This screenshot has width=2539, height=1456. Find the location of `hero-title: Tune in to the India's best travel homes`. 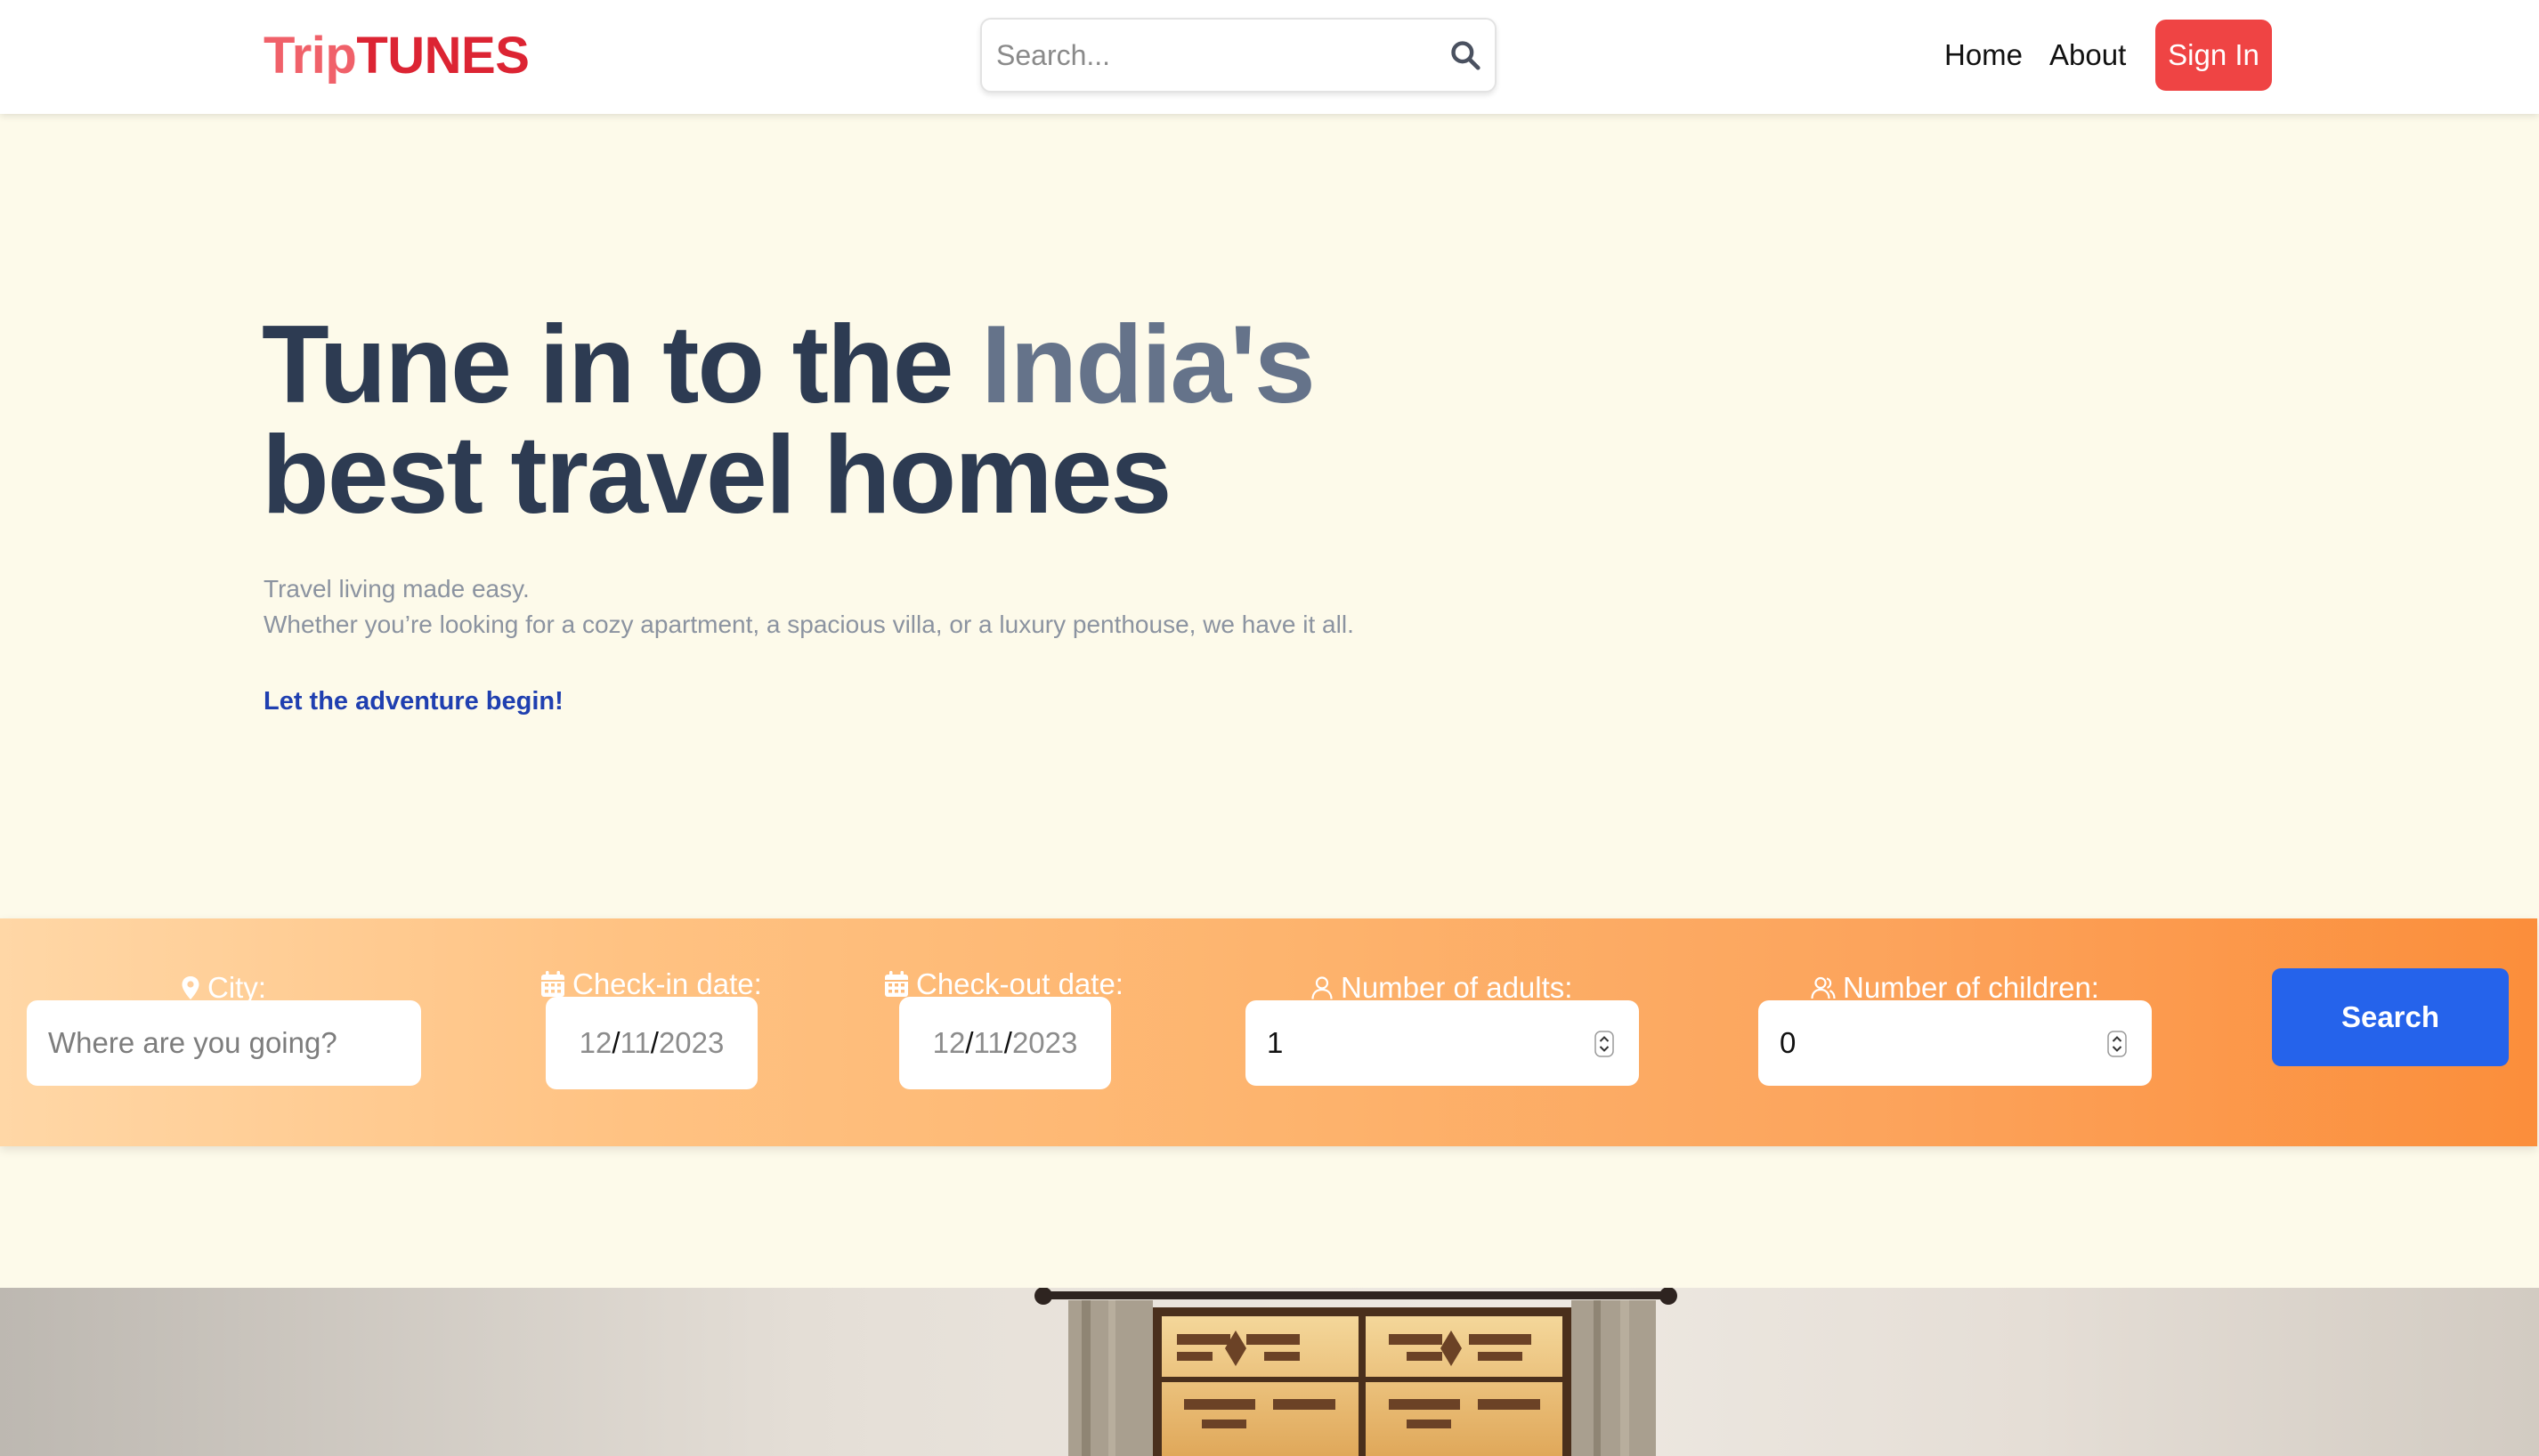

hero-title: Tune in to the India's best travel homes is located at coordinates (789, 420).